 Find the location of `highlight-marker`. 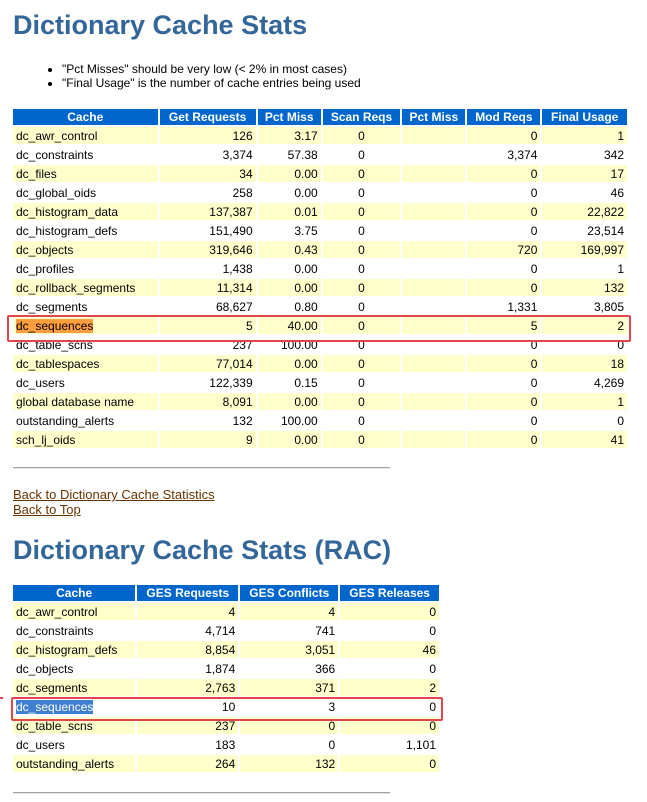

highlight-marker is located at coordinates (1, 698).